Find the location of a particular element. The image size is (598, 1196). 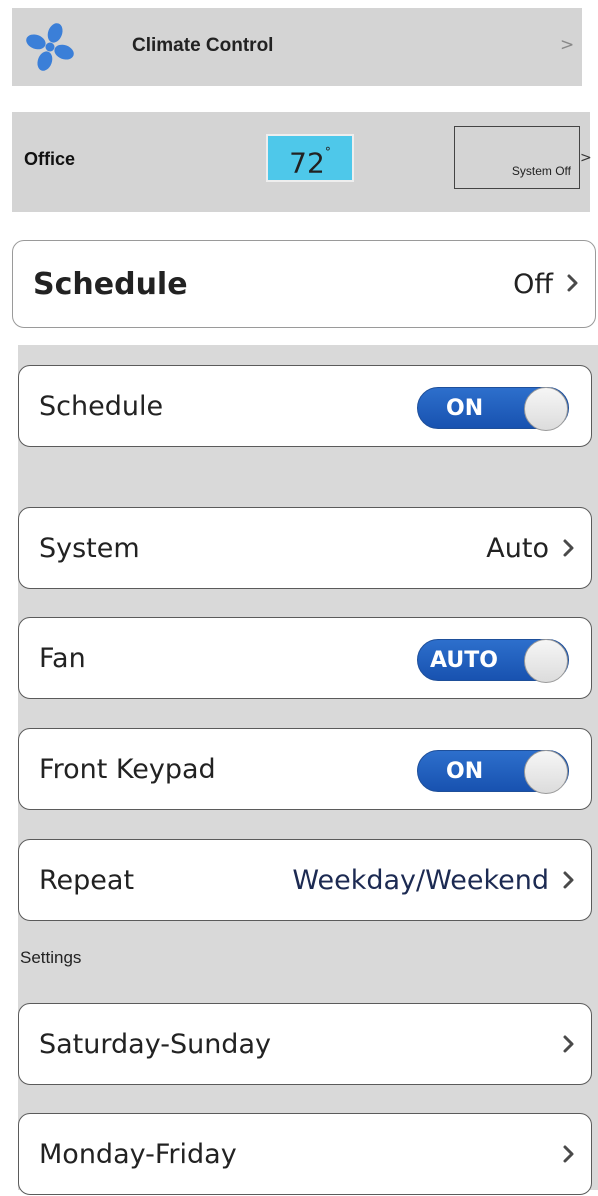

settings-item-monday-friday: Monday-Friday is located at coordinates (305, 1154).